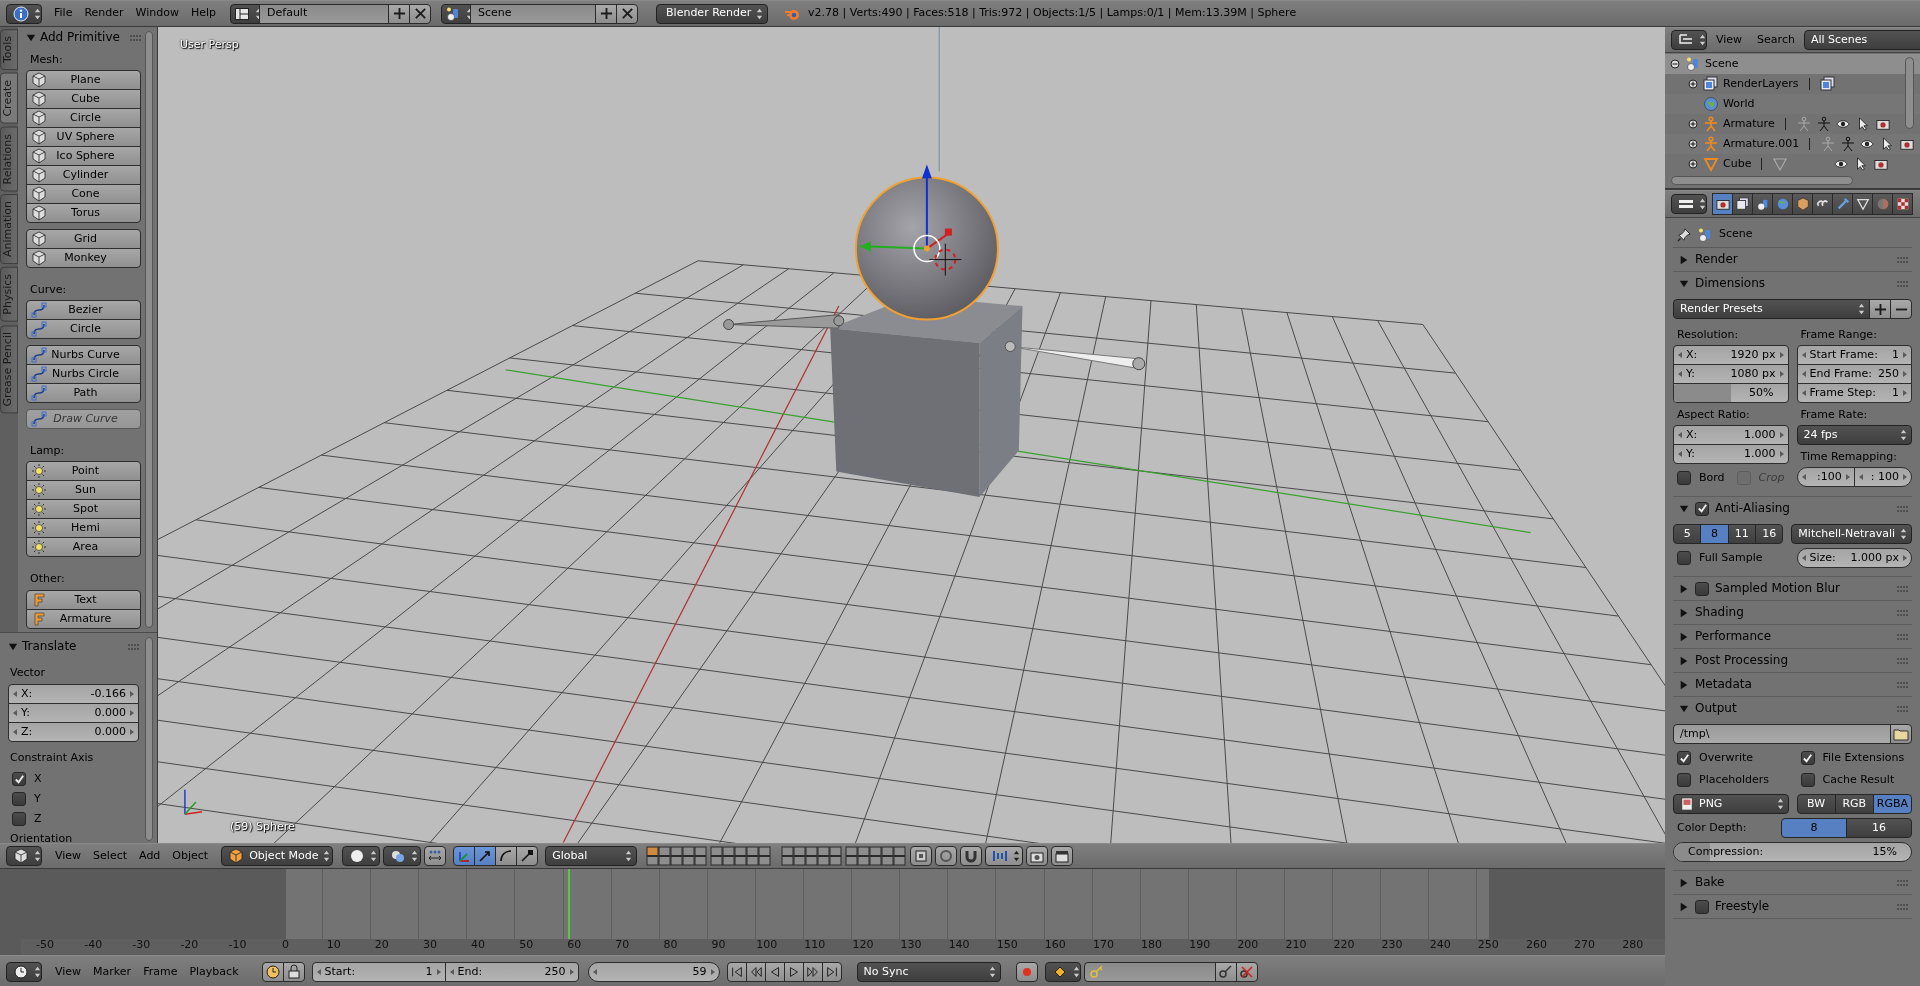 The image size is (1920, 986). What do you see at coordinates (1741, 661) in the screenshot?
I see `panel-title: Post Processing` at bounding box center [1741, 661].